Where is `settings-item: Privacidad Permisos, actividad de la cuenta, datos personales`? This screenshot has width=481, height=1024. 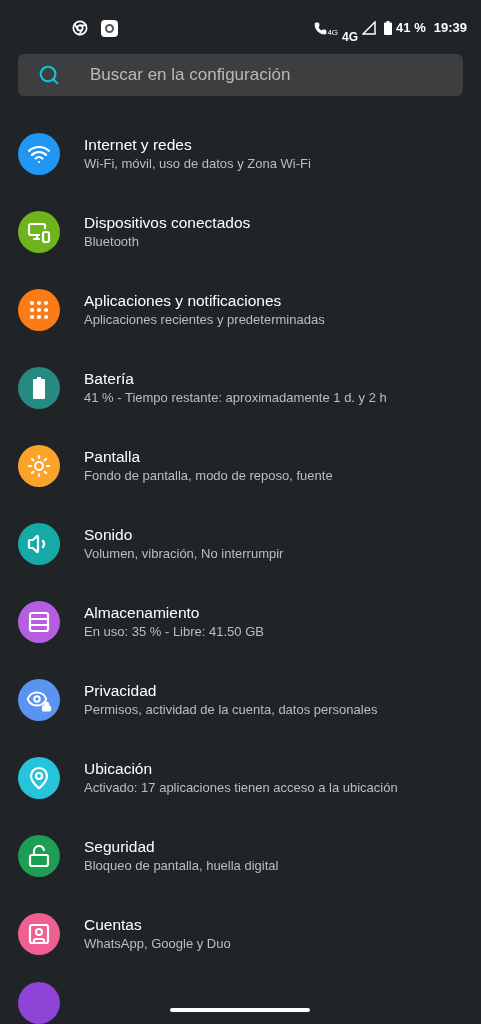 settings-item: Privacidad Permisos, actividad de la cuenta, datos personales is located at coordinates (240, 700).